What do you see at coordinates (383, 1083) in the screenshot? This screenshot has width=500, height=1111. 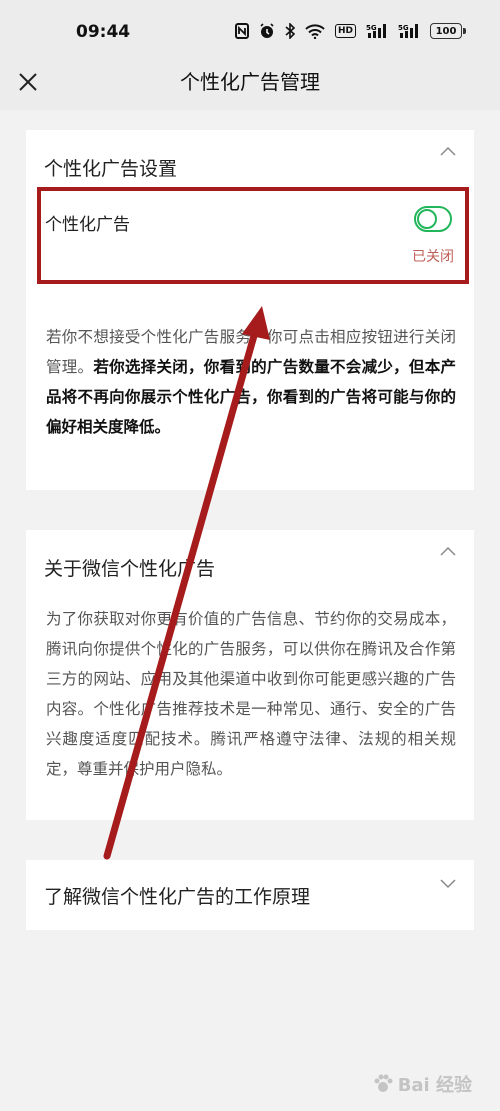 I see `paw-logo-icon` at bounding box center [383, 1083].